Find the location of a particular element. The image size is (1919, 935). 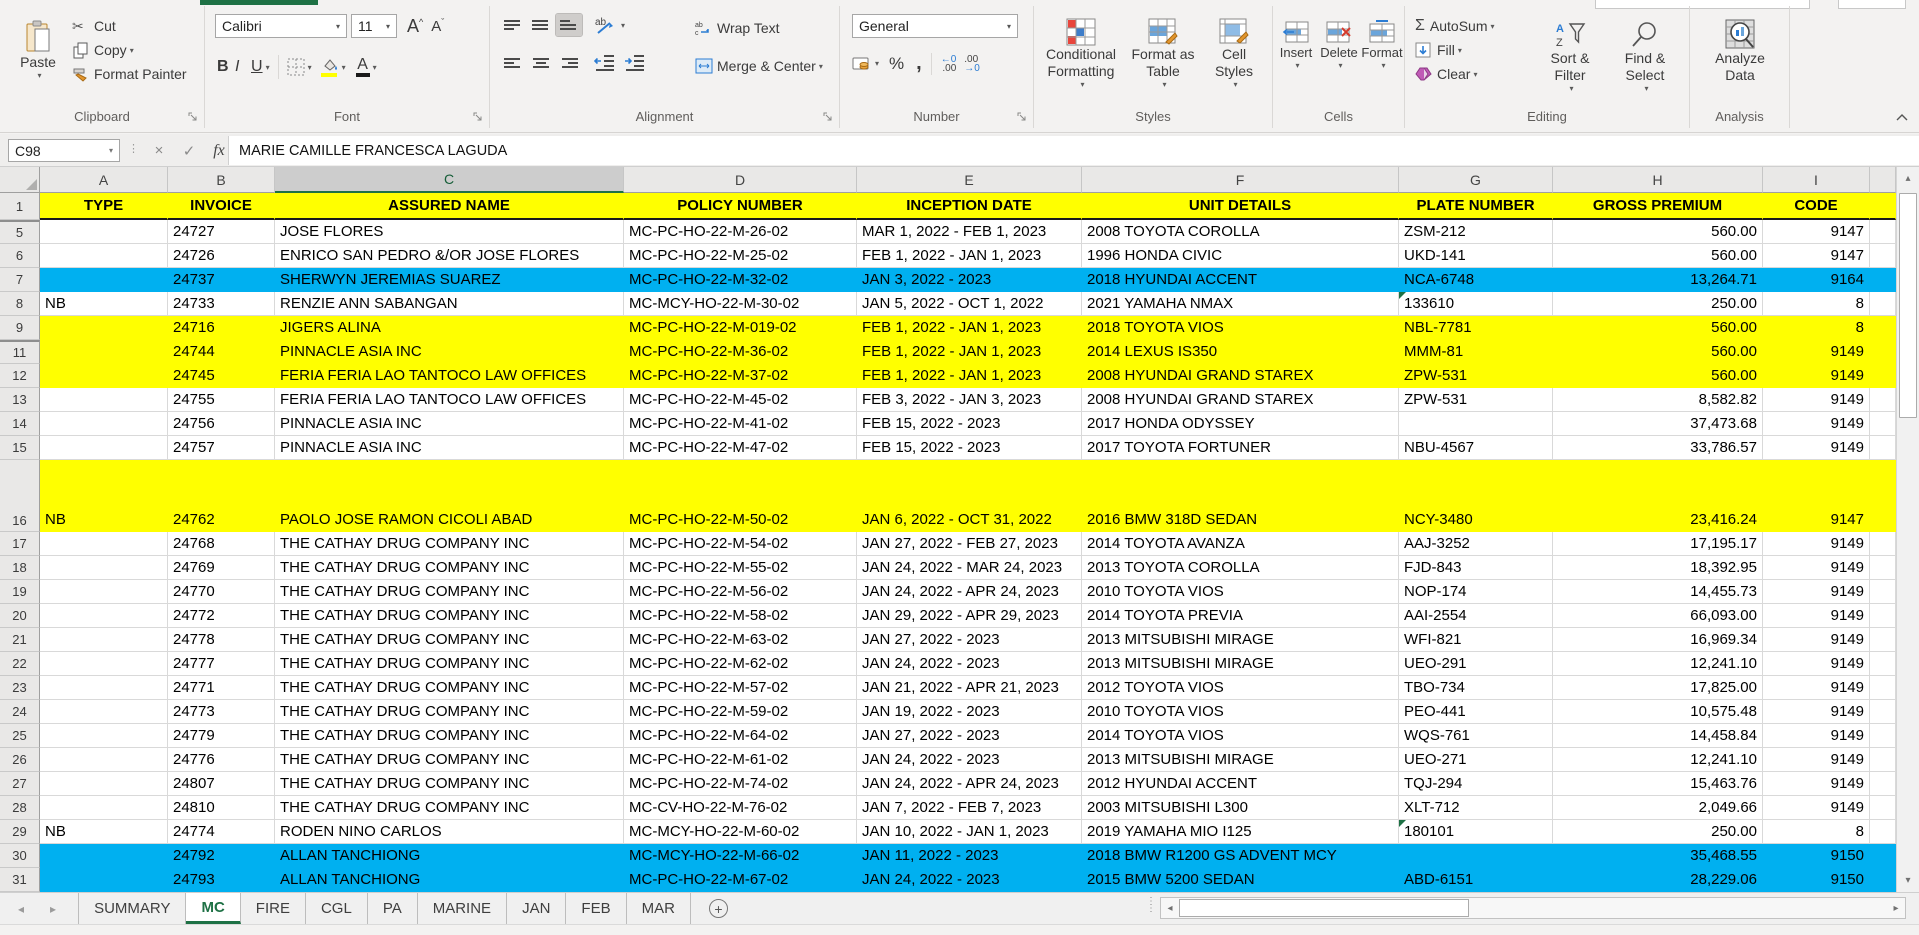

cell-H19: 14,455.73 is located at coordinates (1658, 592).